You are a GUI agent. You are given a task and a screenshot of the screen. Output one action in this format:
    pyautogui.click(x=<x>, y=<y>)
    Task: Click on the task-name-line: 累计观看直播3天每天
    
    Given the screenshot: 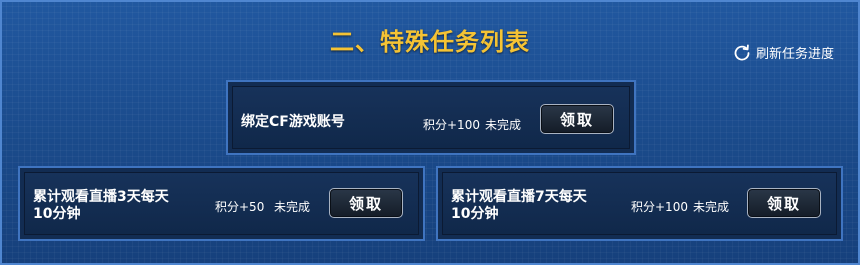 What is the action you would take?
    pyautogui.click(x=101, y=197)
    